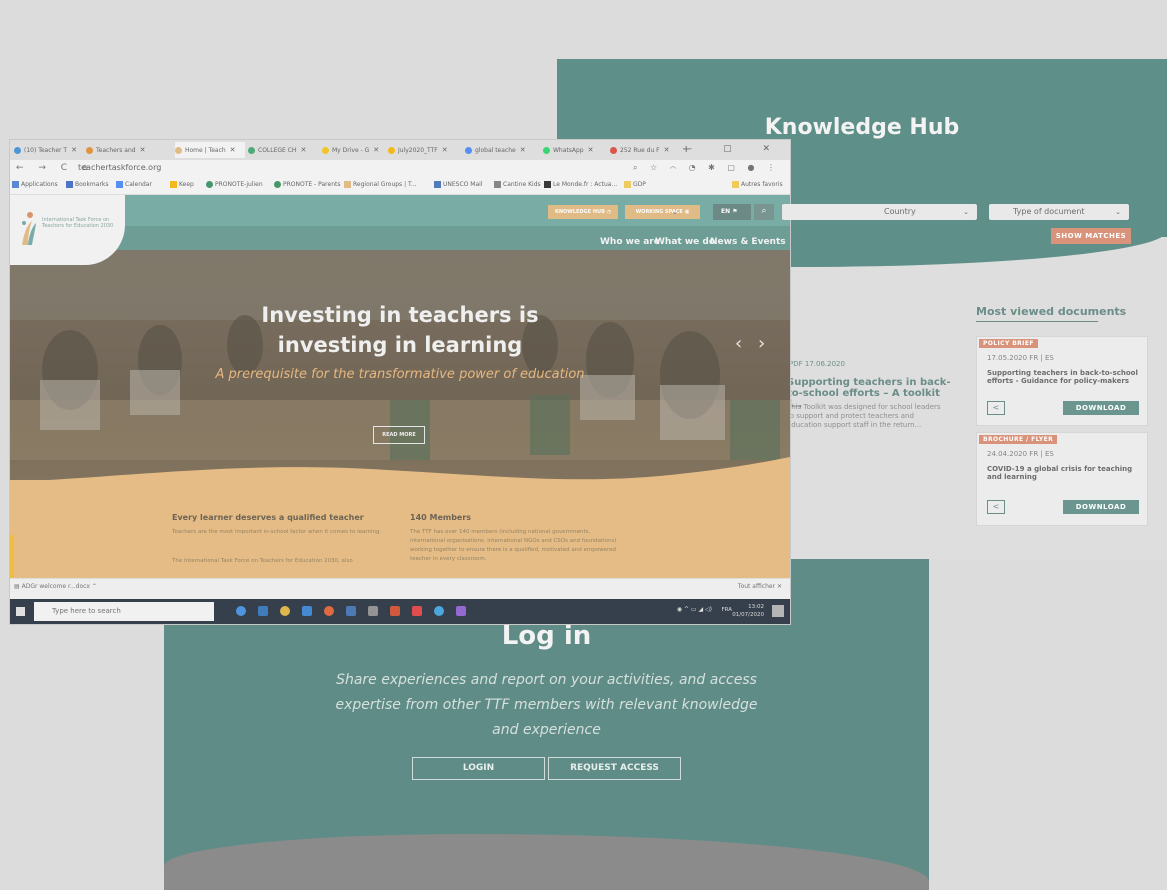 The width and height of the screenshot is (1167, 890). I want to click on bookmark-item: Calendar, so click(134, 184).